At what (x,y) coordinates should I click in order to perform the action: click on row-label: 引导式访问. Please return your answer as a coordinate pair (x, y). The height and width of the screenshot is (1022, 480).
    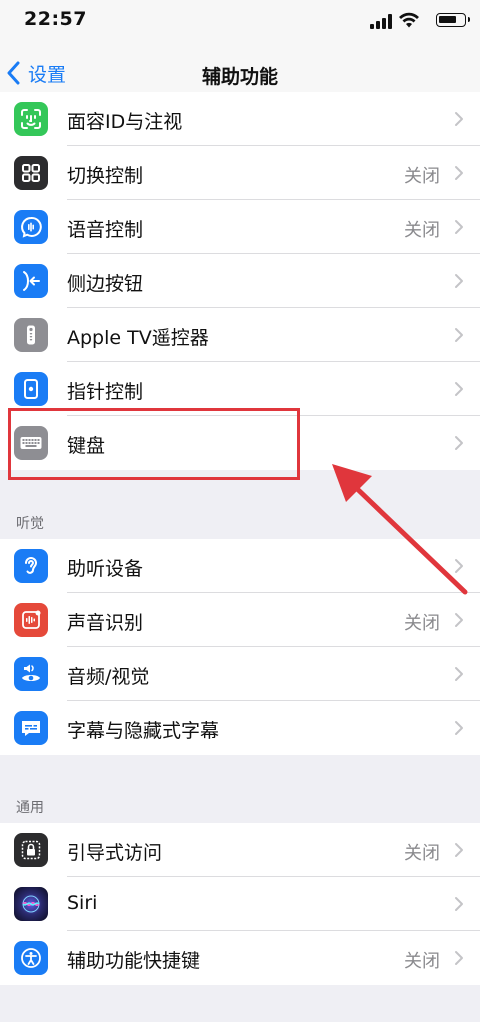
    Looking at the image, I should click on (115, 853).